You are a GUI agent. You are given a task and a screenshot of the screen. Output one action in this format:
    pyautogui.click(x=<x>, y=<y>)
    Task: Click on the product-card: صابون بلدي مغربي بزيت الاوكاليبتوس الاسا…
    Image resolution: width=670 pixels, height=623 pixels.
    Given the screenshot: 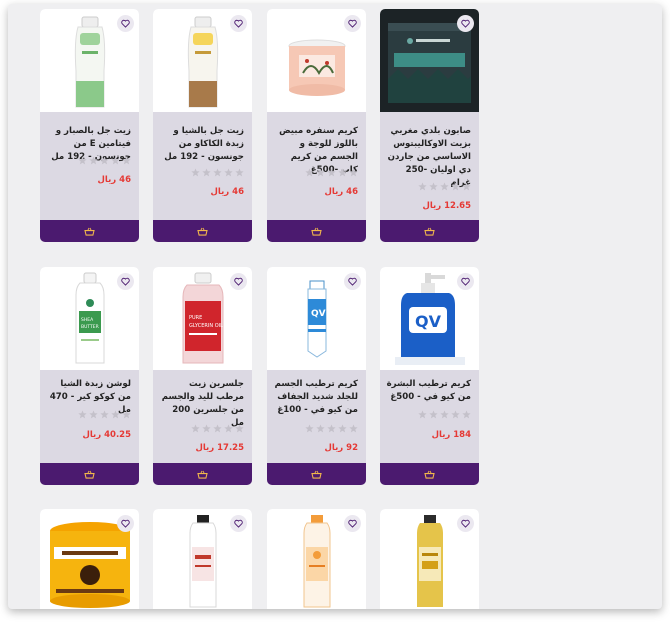 What is the action you would take?
    pyautogui.click(x=429, y=125)
    